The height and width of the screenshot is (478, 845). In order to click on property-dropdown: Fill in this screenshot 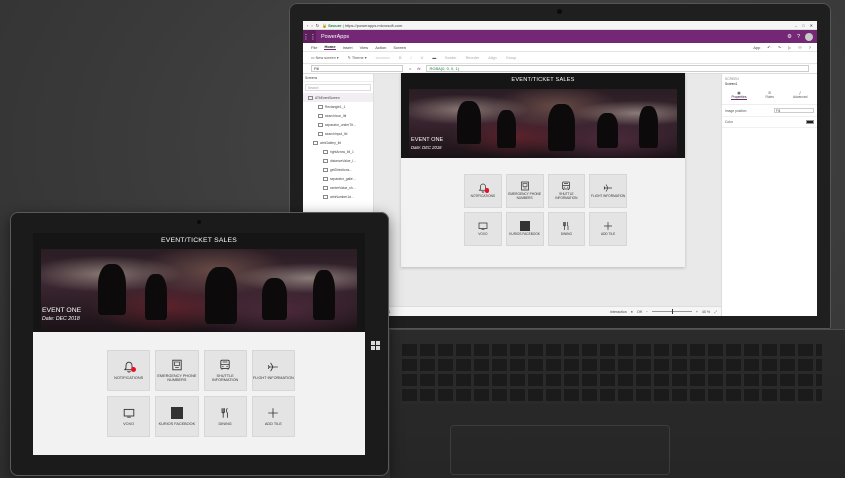, I will do `click(357, 68)`.